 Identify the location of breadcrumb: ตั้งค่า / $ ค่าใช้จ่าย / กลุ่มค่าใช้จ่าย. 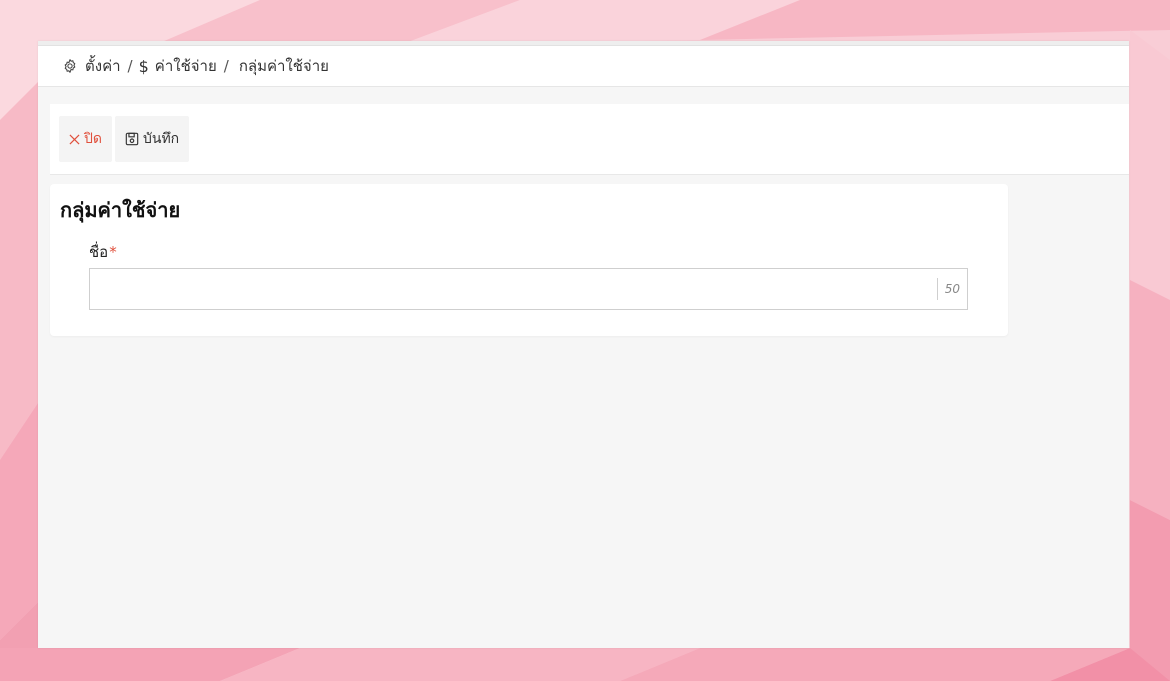
(183, 66).